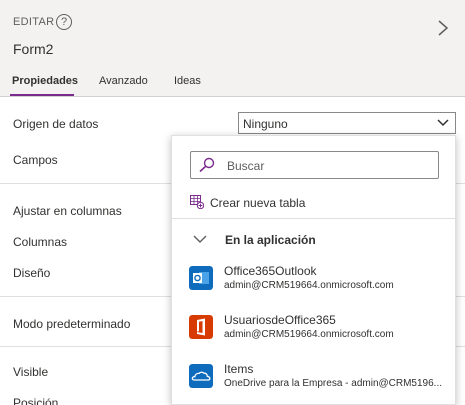  Describe the element at coordinates (246, 166) in the screenshot. I see `search-placeholder: Buscar` at that location.